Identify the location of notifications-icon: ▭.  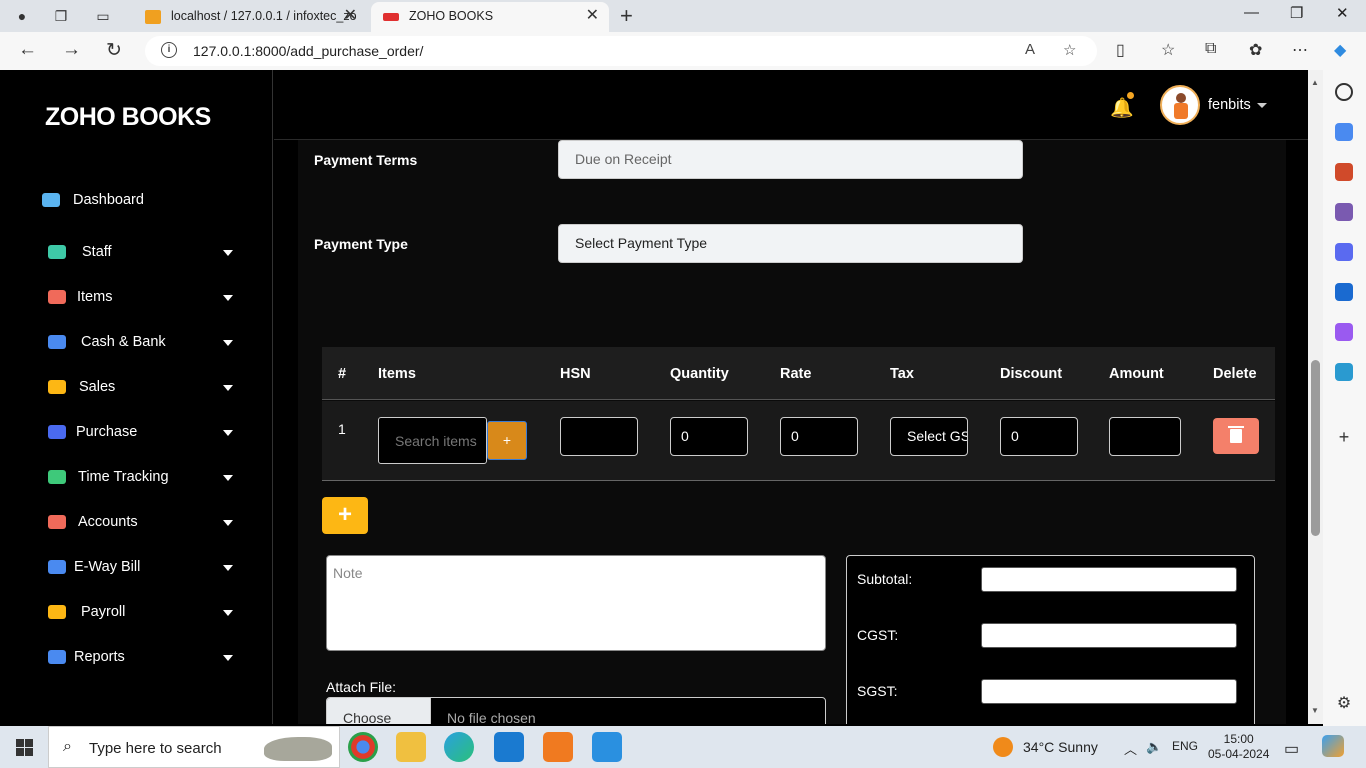
(1291, 749).